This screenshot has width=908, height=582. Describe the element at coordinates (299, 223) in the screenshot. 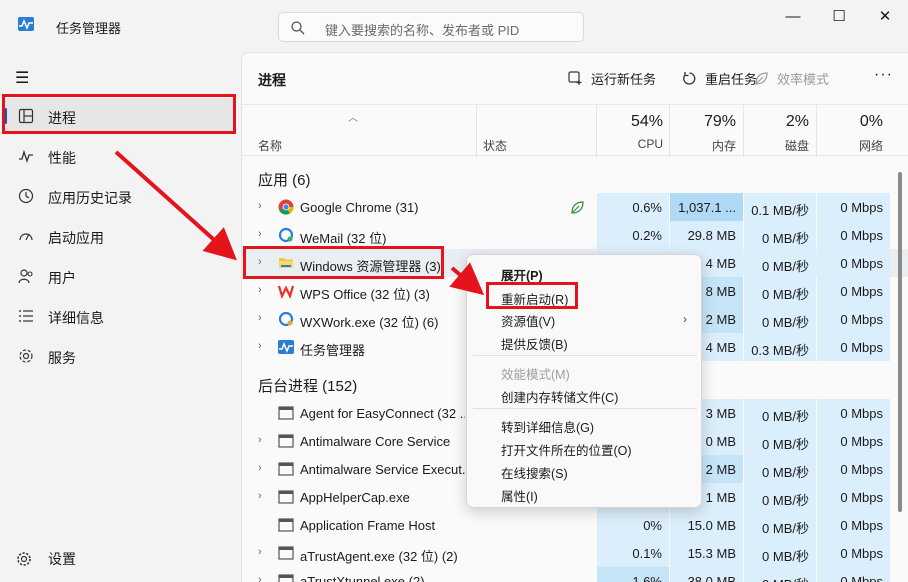

I see `annotation-arrows` at that location.